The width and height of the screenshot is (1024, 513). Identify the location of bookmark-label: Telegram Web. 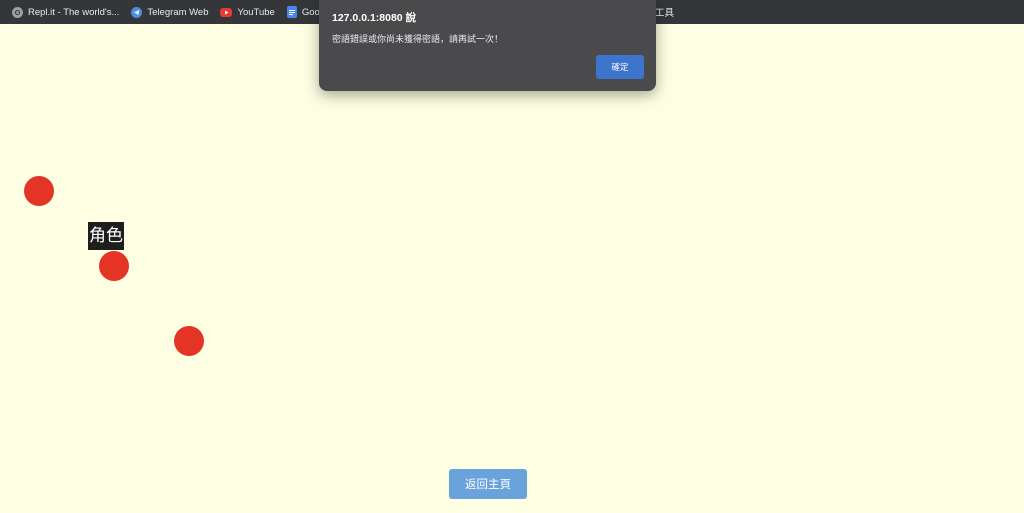
(178, 12).